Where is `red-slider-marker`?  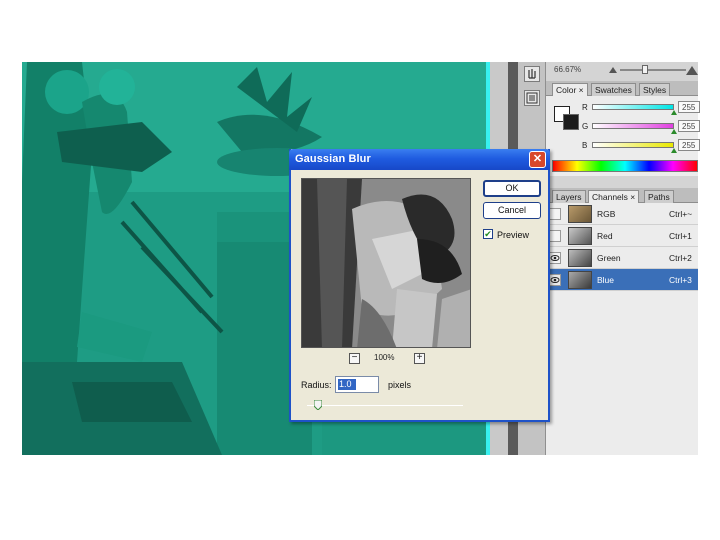 red-slider-marker is located at coordinates (674, 112).